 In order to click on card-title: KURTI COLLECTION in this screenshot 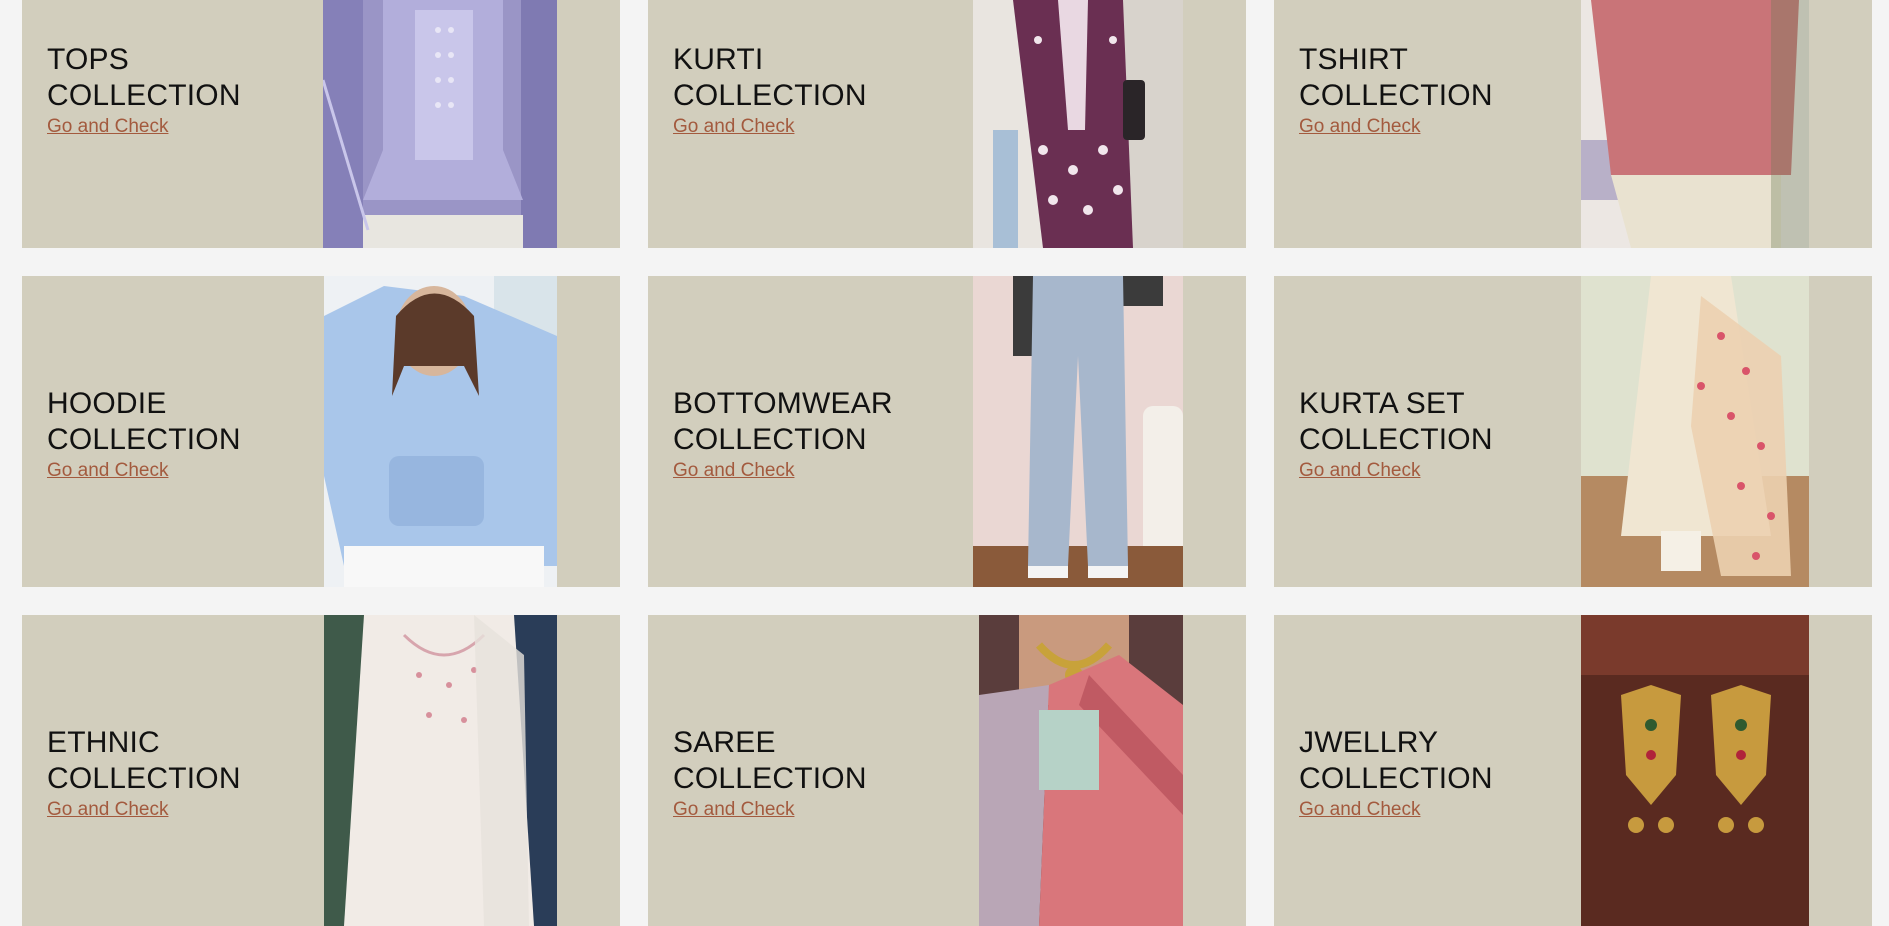, I will do `click(770, 78)`.